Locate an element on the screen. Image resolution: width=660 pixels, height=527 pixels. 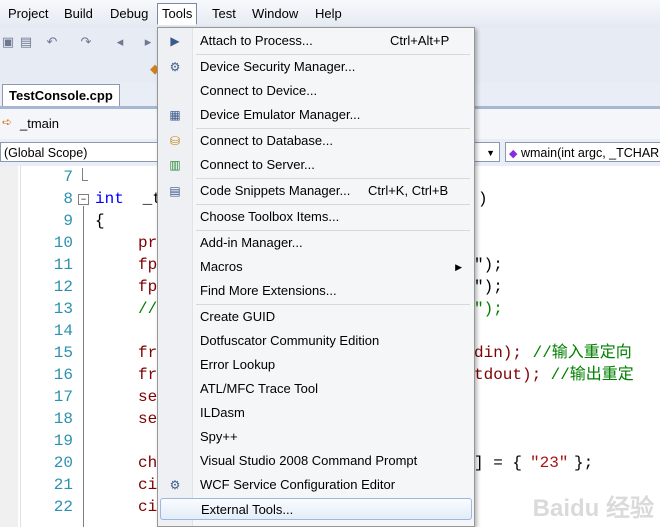
navigate-back-icon: ◂ is located at coordinates (120, 42).